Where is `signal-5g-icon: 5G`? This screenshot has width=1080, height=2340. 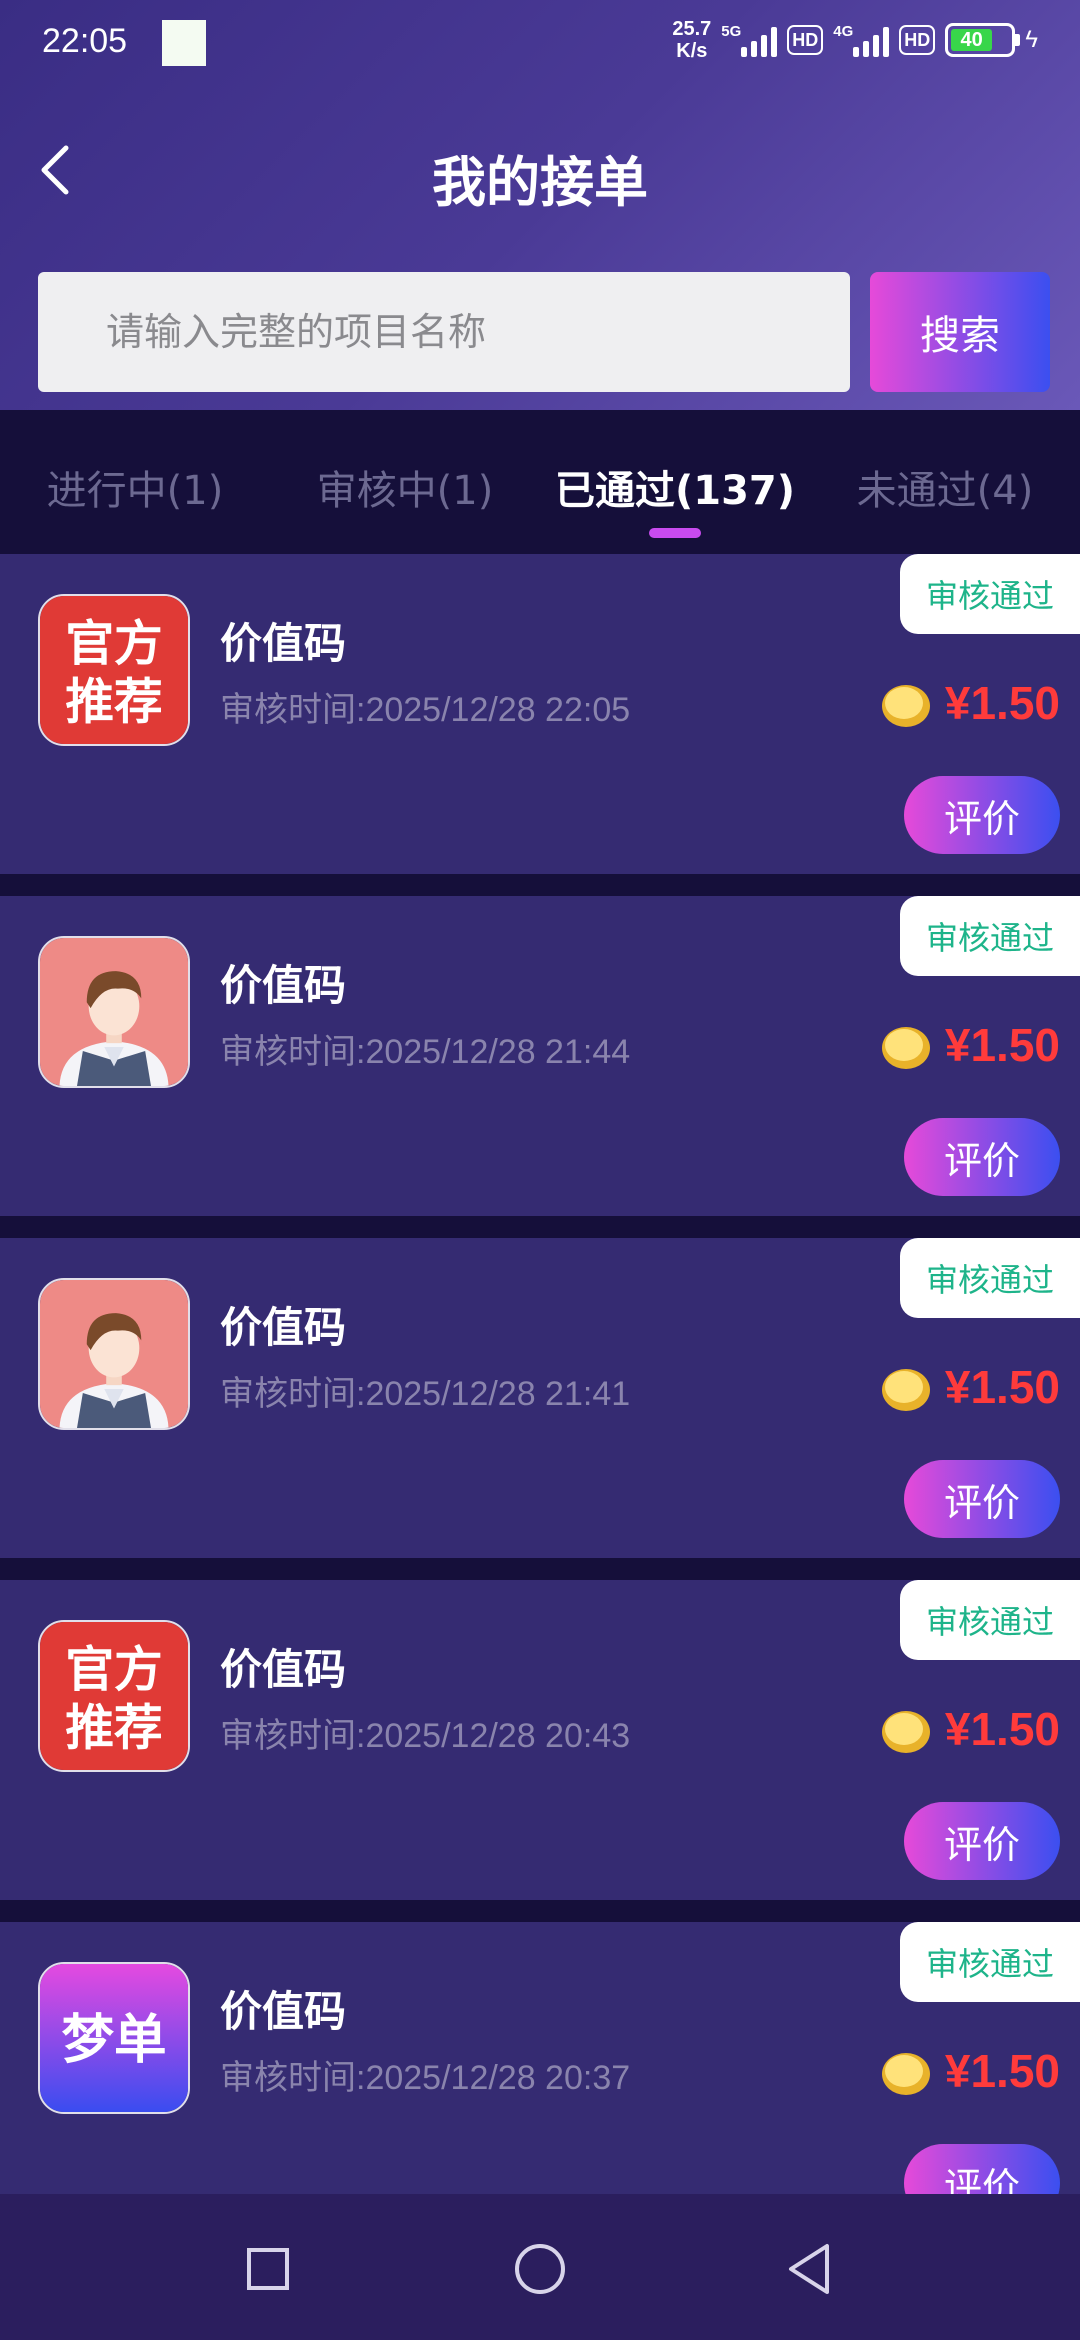
signal-5g-icon: 5G is located at coordinates (749, 40).